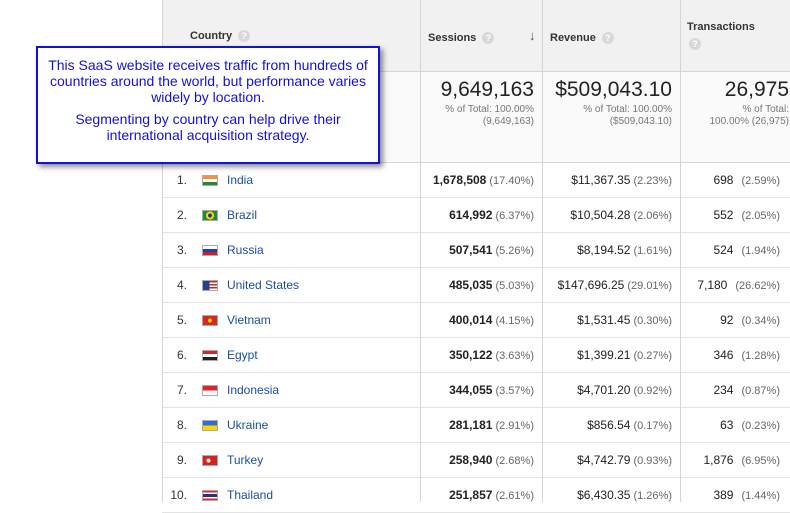 Image resolution: width=790 pixels, height=513 pixels. I want to click on sessions-pct: (3.57%), so click(514, 391).